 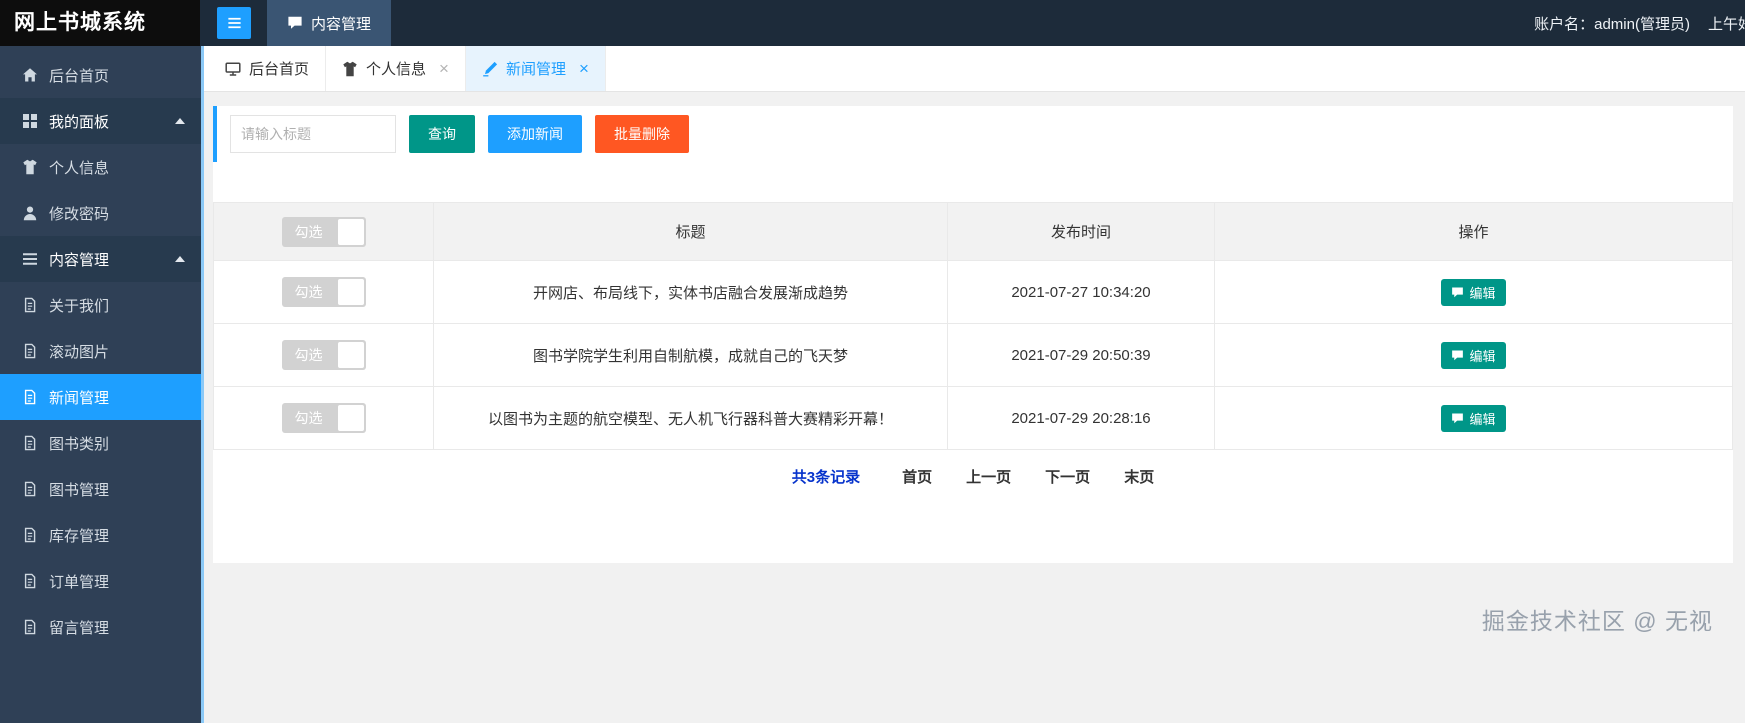 I want to click on select-all-switch: 勾选, so click(x=323, y=231).